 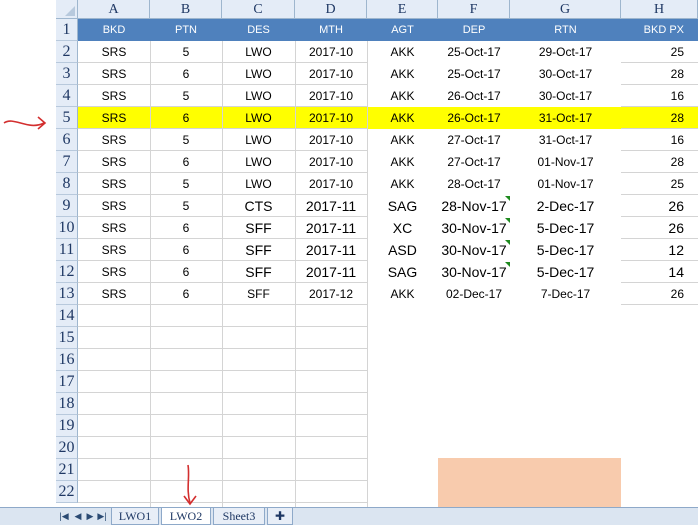 I want to click on table-cell: CTS, so click(x=258, y=206).